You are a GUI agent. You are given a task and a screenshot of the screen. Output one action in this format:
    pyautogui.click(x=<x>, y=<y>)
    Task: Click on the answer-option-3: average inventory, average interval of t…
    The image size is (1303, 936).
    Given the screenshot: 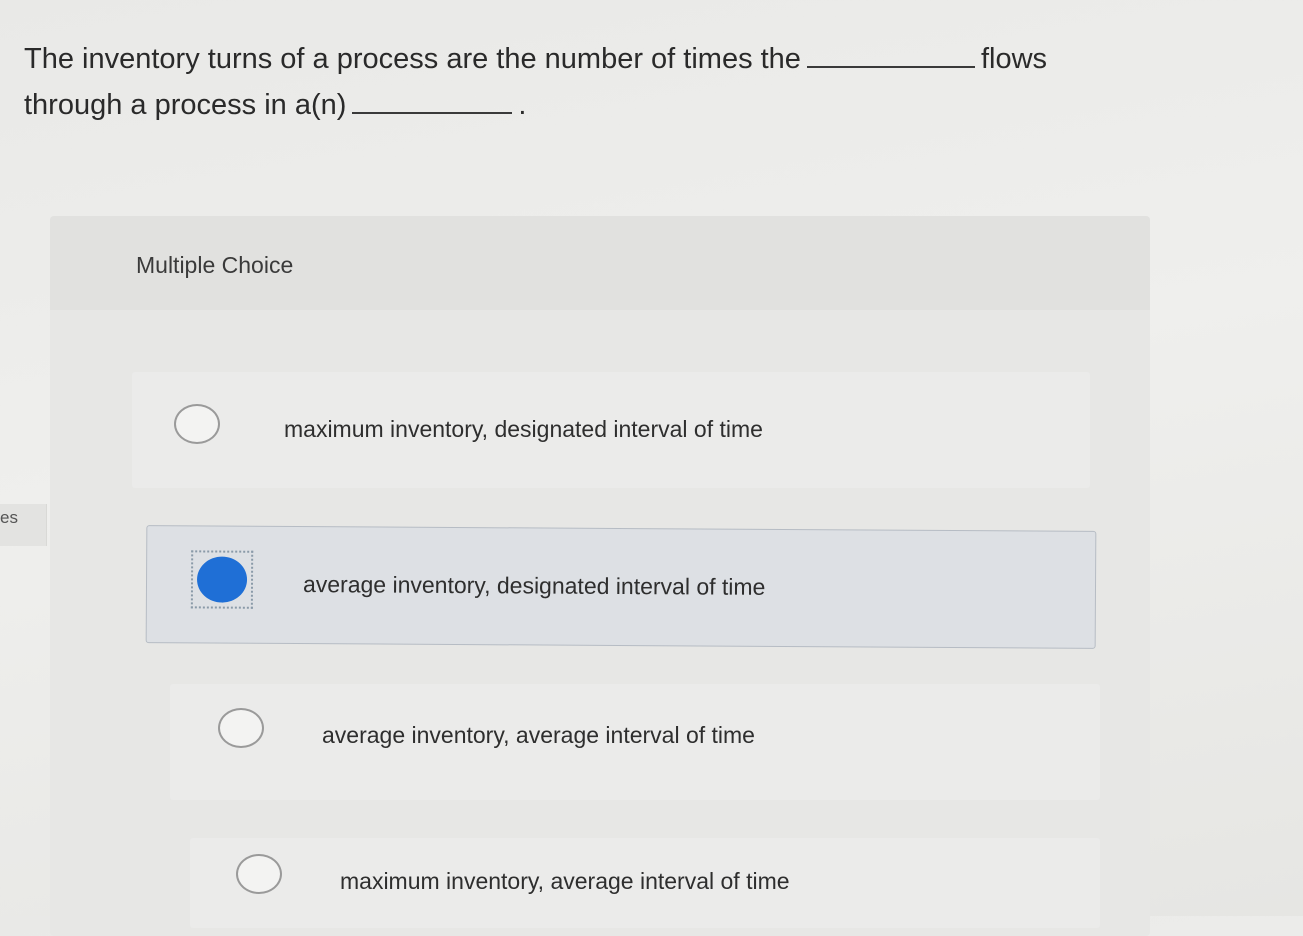 What is the action you would take?
    pyautogui.click(x=635, y=742)
    